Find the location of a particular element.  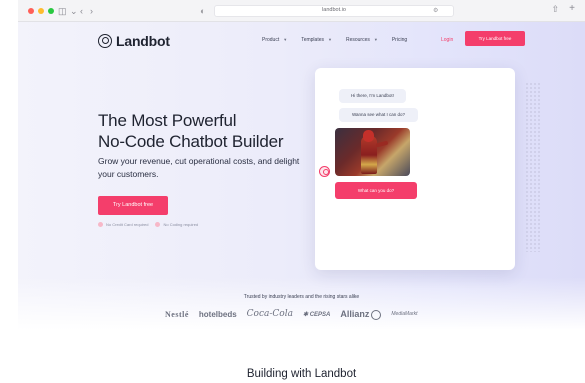

allianz-icon is located at coordinates (376, 314).